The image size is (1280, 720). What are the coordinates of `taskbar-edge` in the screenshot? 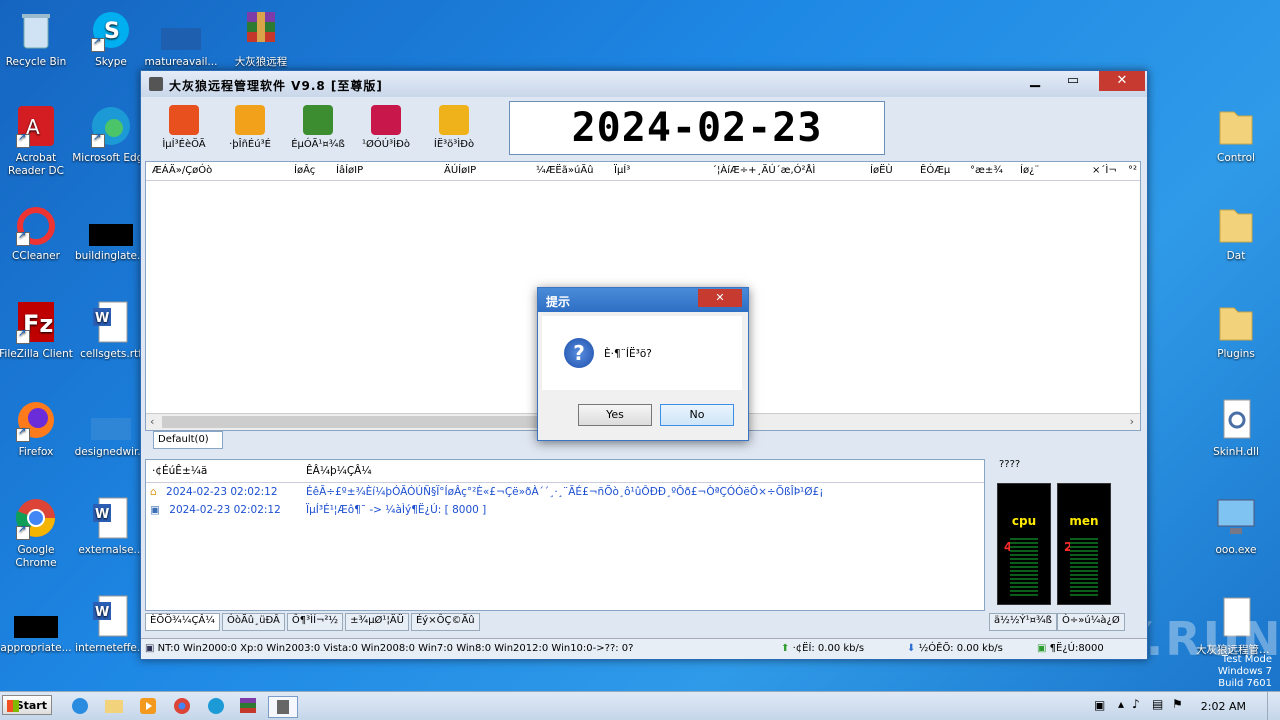 It's located at (216, 706).